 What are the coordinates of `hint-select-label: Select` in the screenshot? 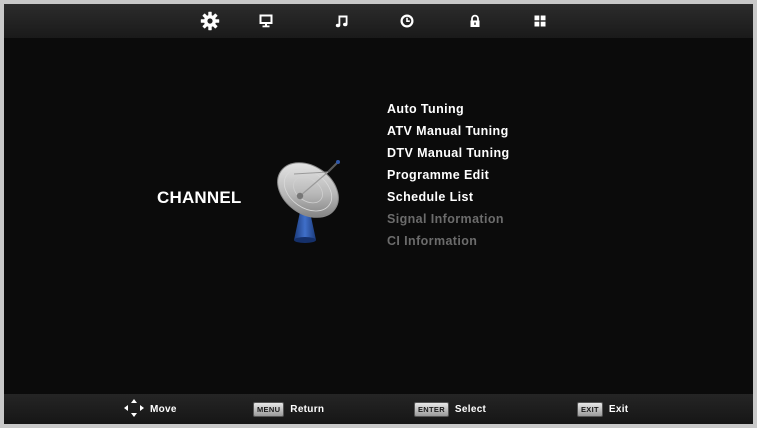 It's located at (470, 409).